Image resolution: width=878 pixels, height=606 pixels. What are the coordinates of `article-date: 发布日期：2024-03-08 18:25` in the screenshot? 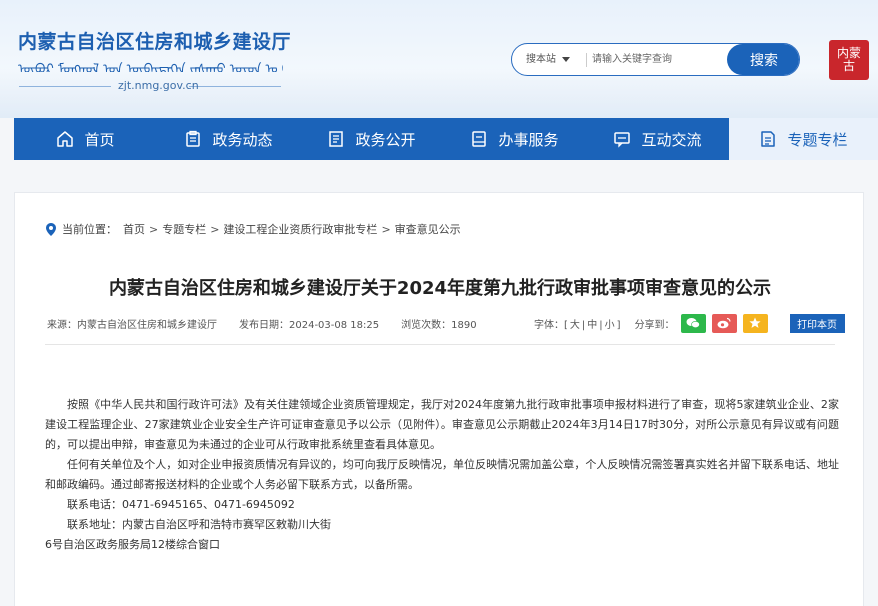 It's located at (309, 325).